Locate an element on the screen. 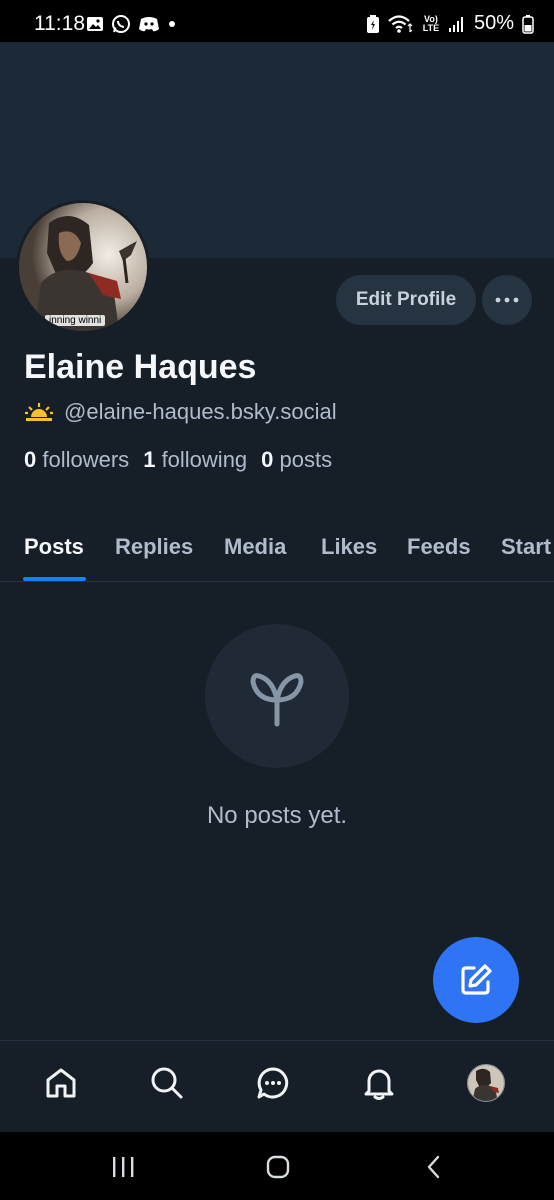 The width and height of the screenshot is (554, 1200). volte-icon: Vo) LTE is located at coordinates (431, 23).